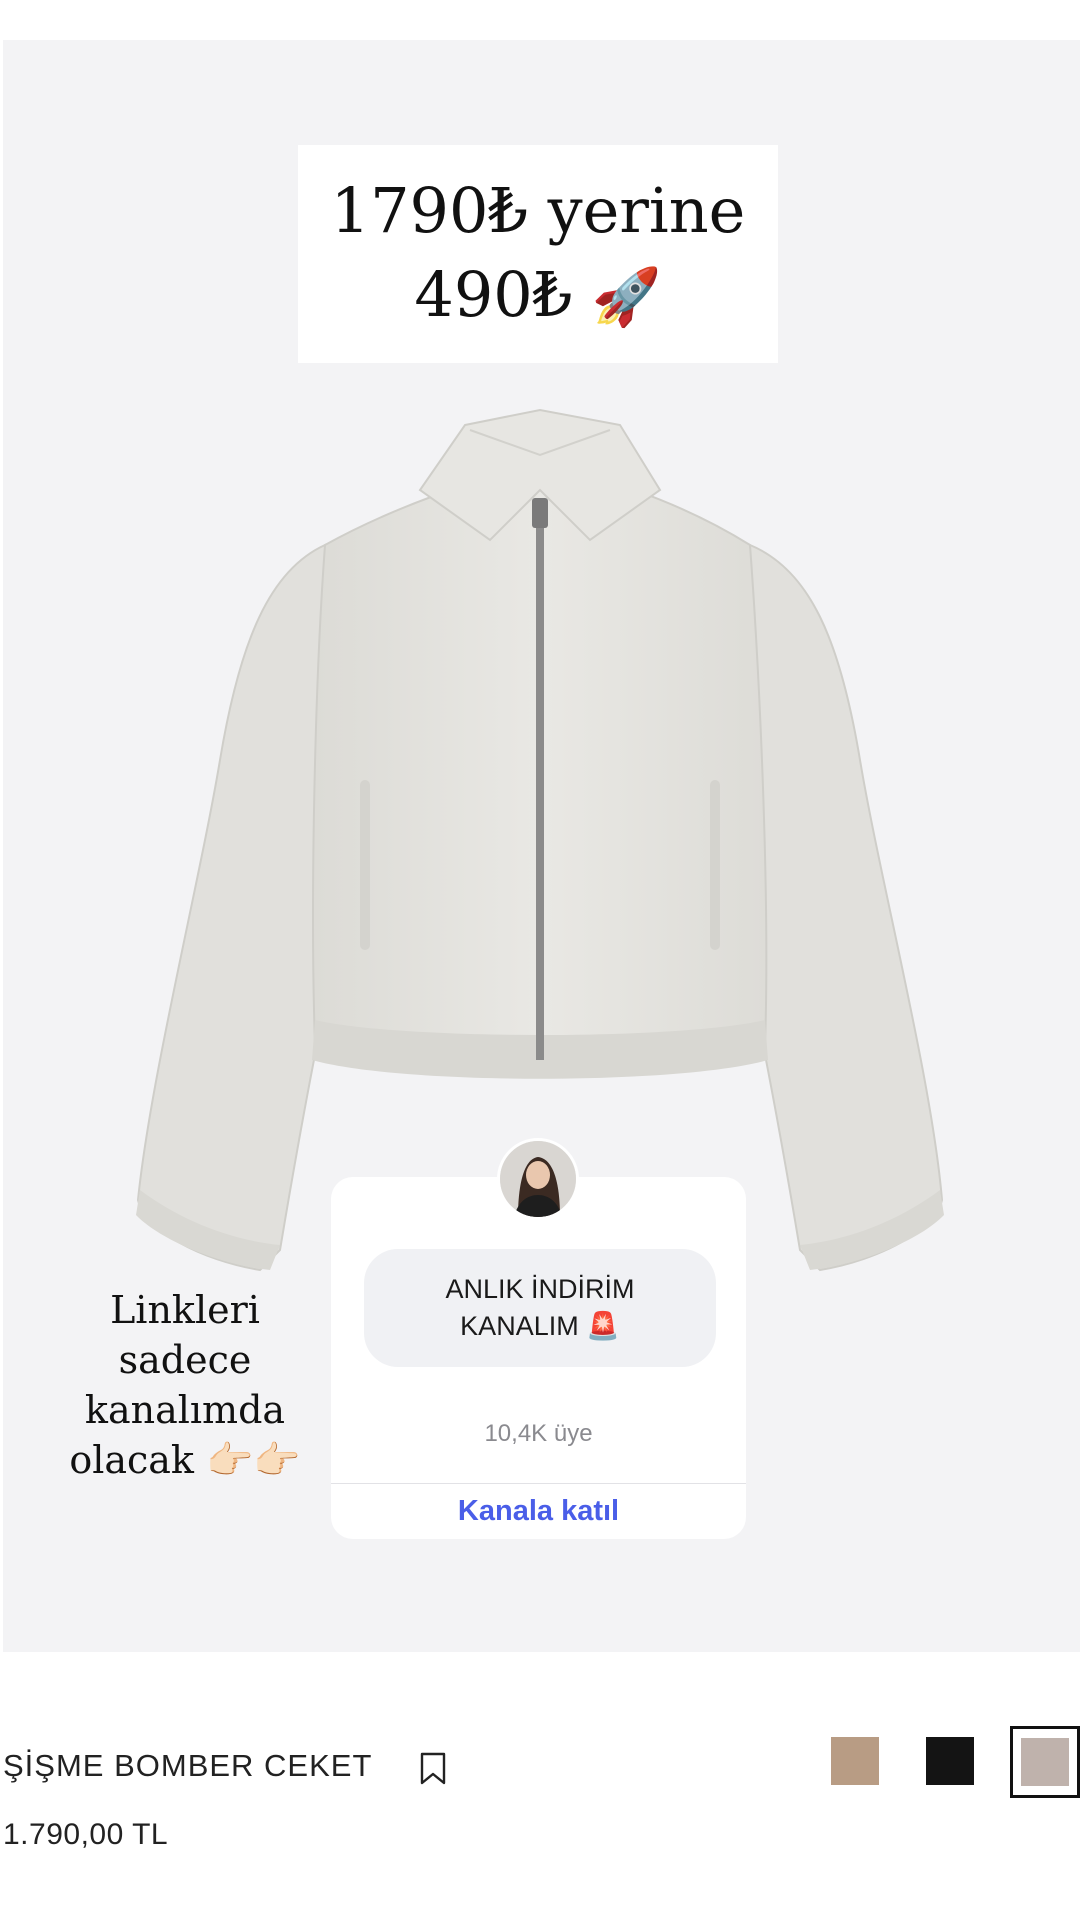  Describe the element at coordinates (86, 1834) in the screenshot. I see `product-price: 1.790,00 TL` at that location.